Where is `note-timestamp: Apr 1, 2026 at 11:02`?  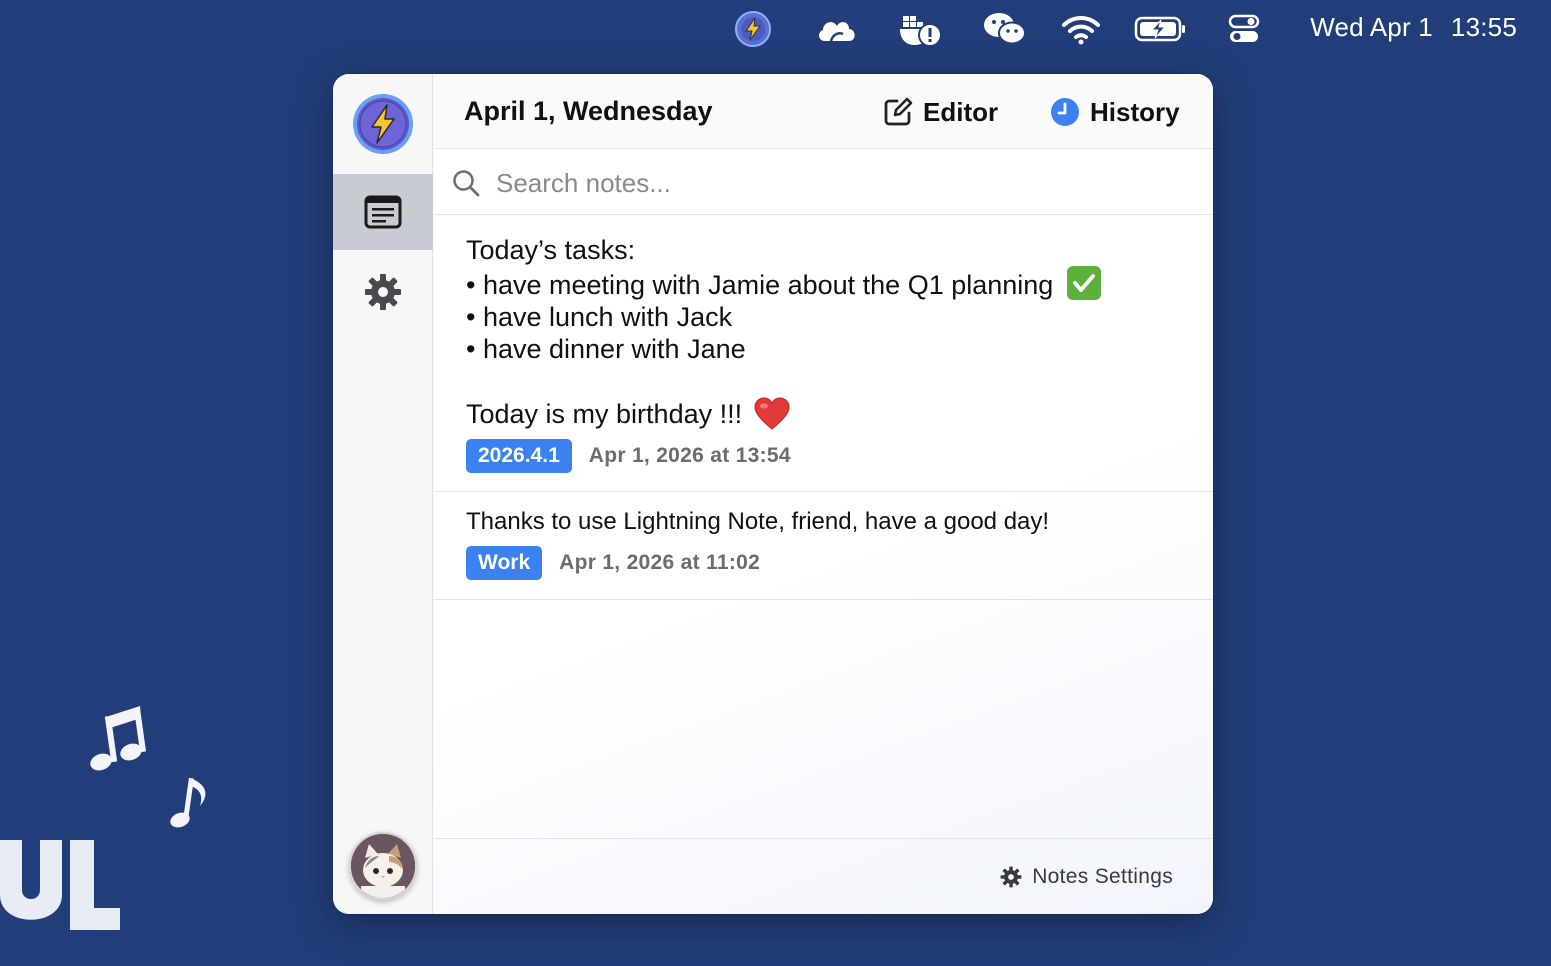
note-timestamp: Apr 1, 2026 at 11:02 is located at coordinates (660, 562).